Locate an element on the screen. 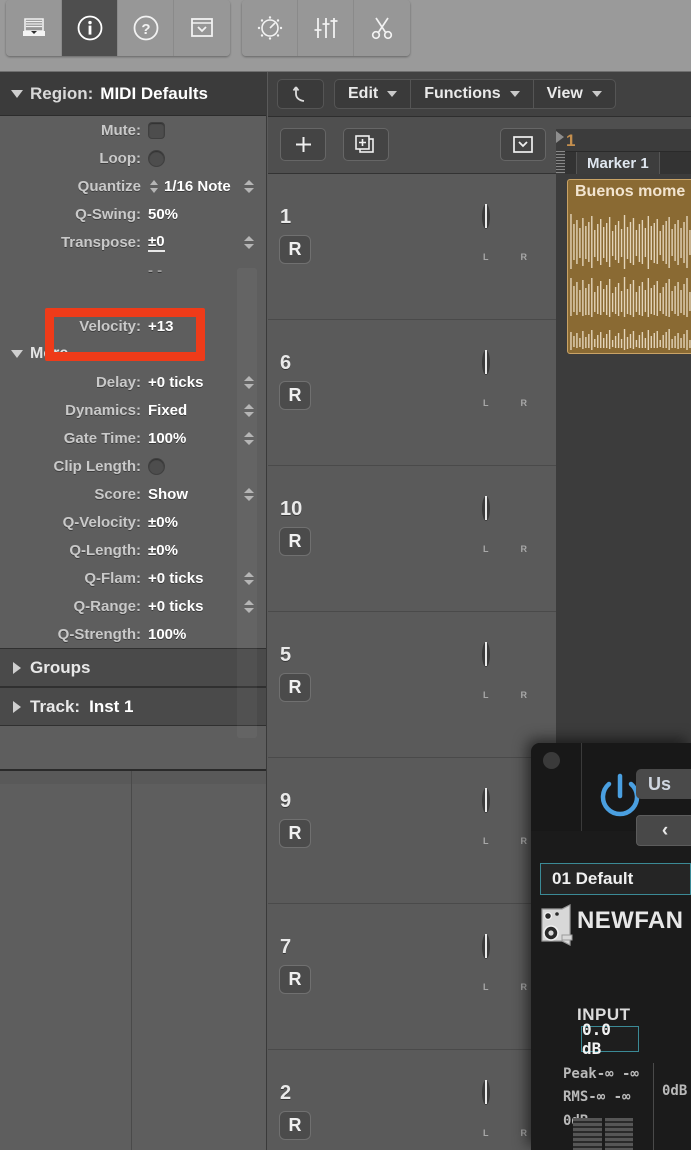  param-row-q-range: Q-Range: +0 ticks is located at coordinates (133, 606).